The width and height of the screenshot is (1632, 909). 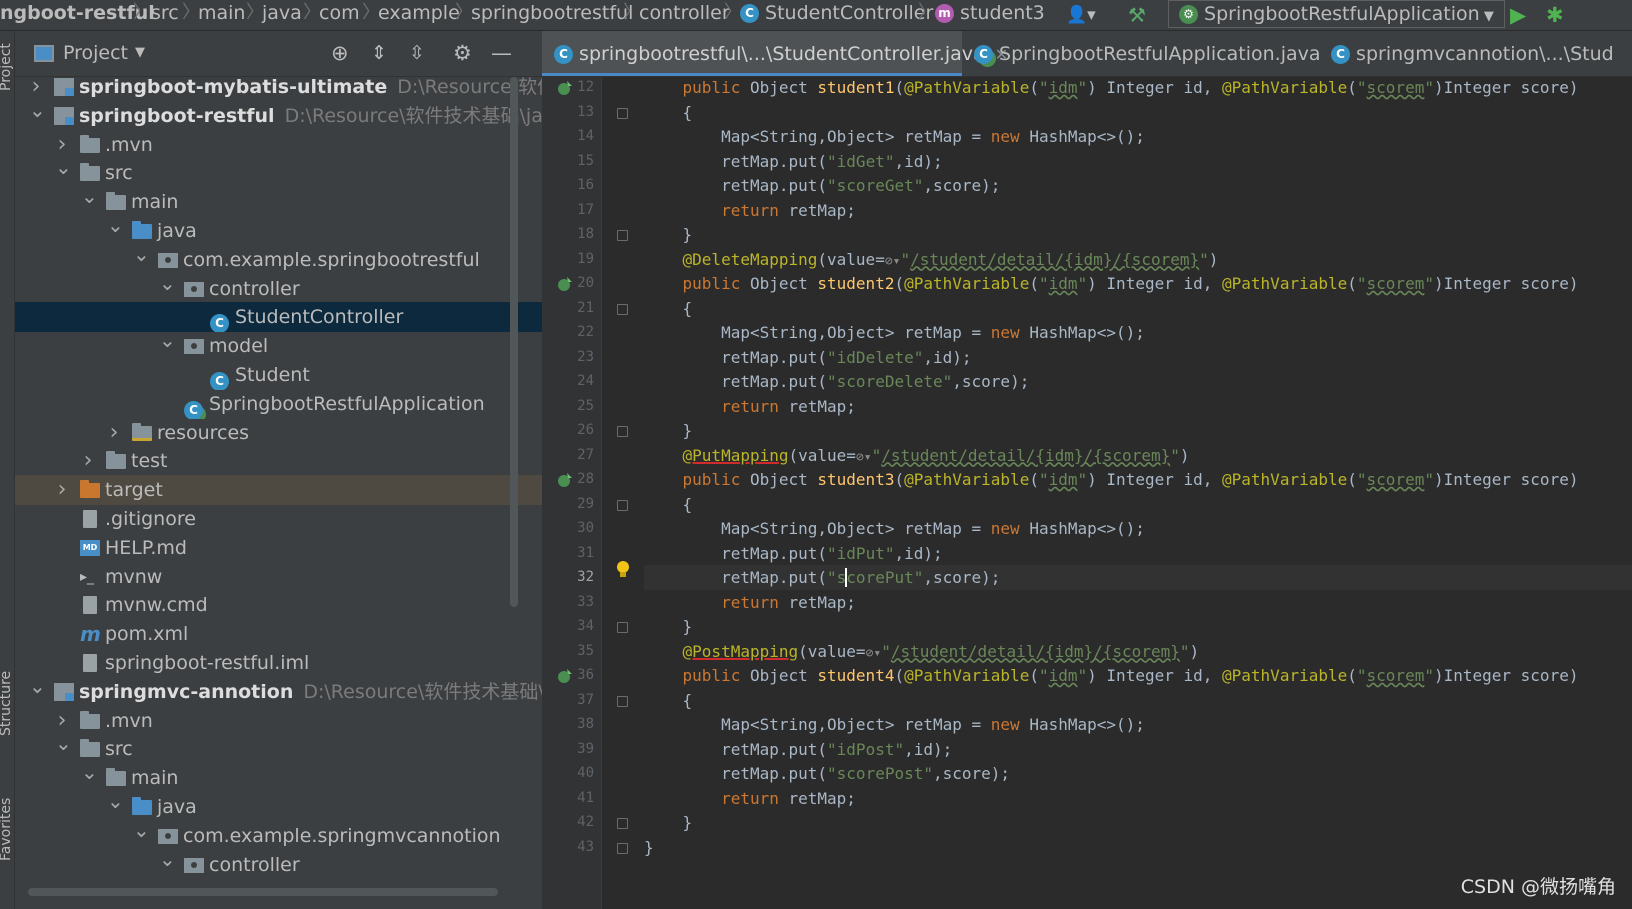 What do you see at coordinates (417, 53) in the screenshot?
I see `collapse-all-icon: ⇳` at bounding box center [417, 53].